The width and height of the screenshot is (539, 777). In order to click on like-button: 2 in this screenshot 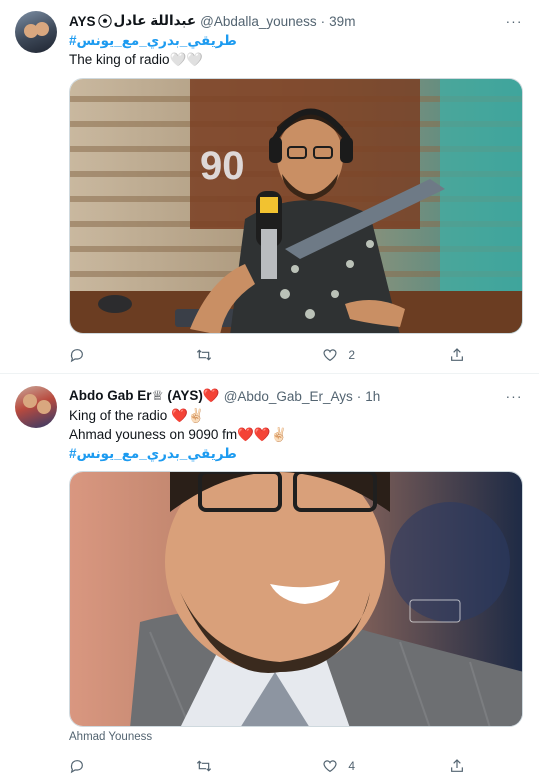, I will do `click(367, 355)`.